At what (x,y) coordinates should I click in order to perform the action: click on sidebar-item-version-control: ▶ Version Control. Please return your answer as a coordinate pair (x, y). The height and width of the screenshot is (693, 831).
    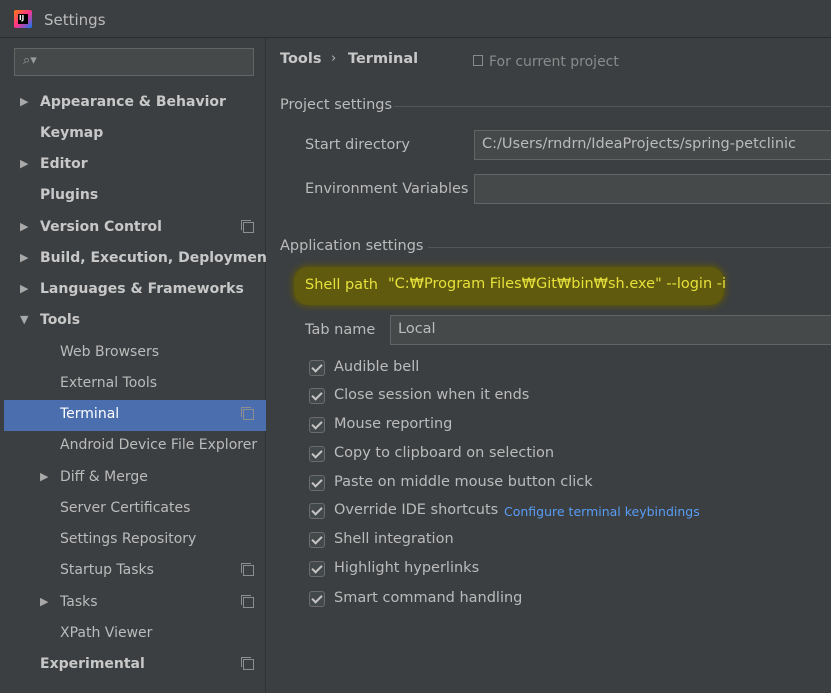
    Looking at the image, I should click on (135, 228).